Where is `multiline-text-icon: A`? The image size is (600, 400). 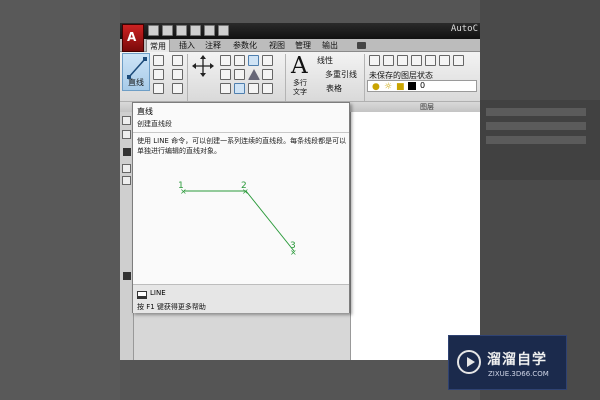
multiline-text-icon: A is located at coordinates (299, 66).